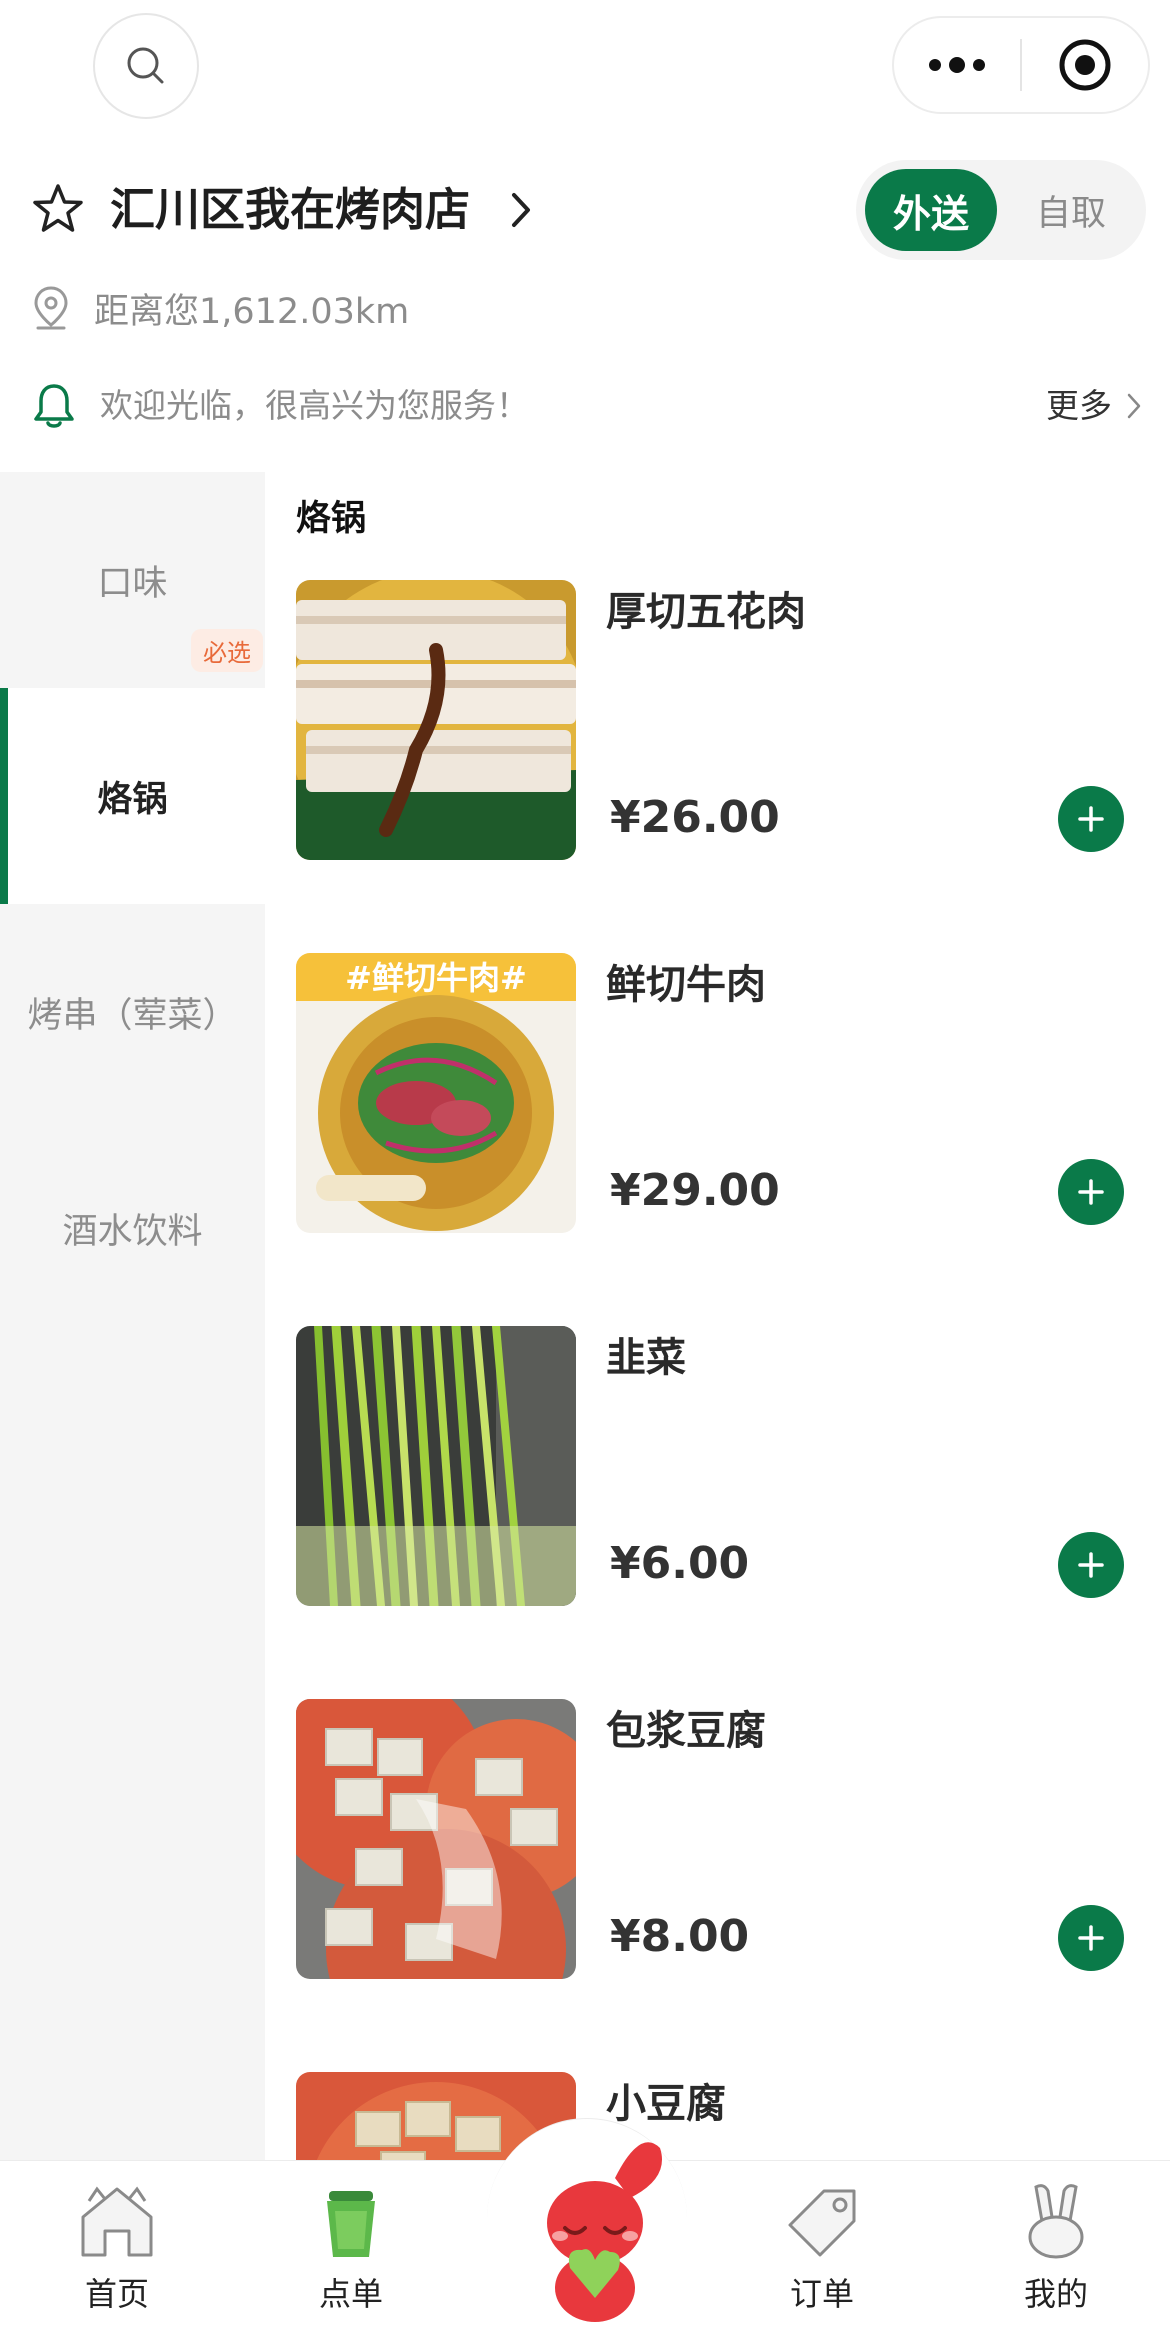  I want to click on product-card: #鲜切牛肉# 鲜切牛肉 ¥29.00, so click(721, 1094).